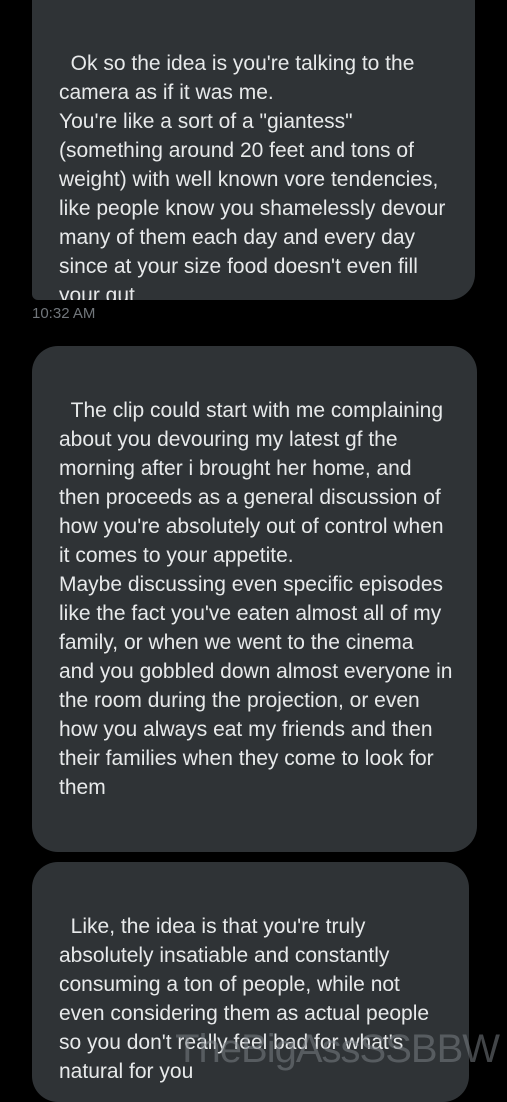 The width and height of the screenshot is (507, 1102). What do you see at coordinates (64, 313) in the screenshot?
I see `message-timestamp: 10:32 AM` at bounding box center [64, 313].